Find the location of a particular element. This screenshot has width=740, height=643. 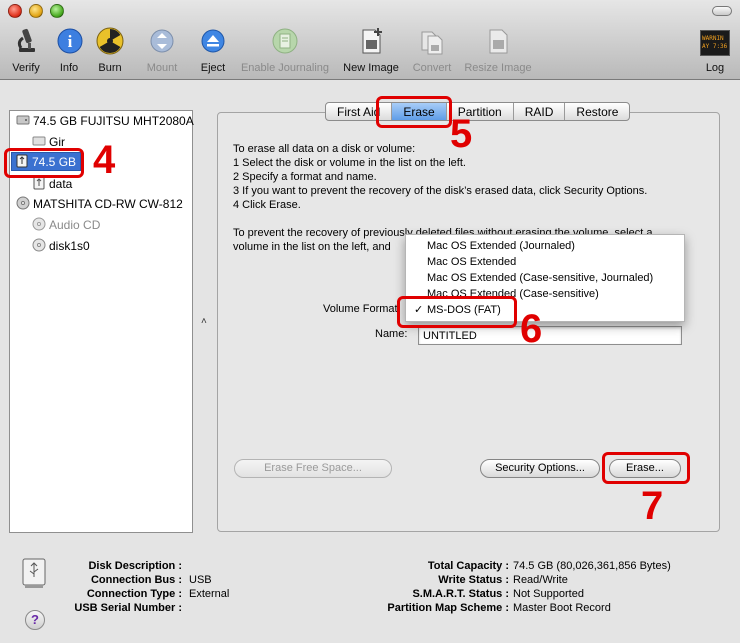

svg-text: i is located at coordinates (70, 41).